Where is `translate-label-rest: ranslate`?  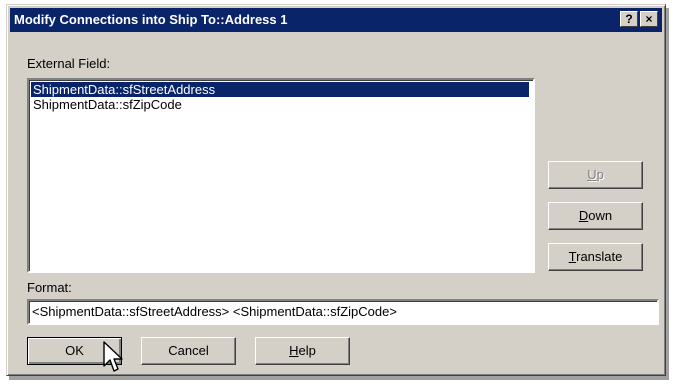 translate-label-rest: ranslate is located at coordinates (599, 256).